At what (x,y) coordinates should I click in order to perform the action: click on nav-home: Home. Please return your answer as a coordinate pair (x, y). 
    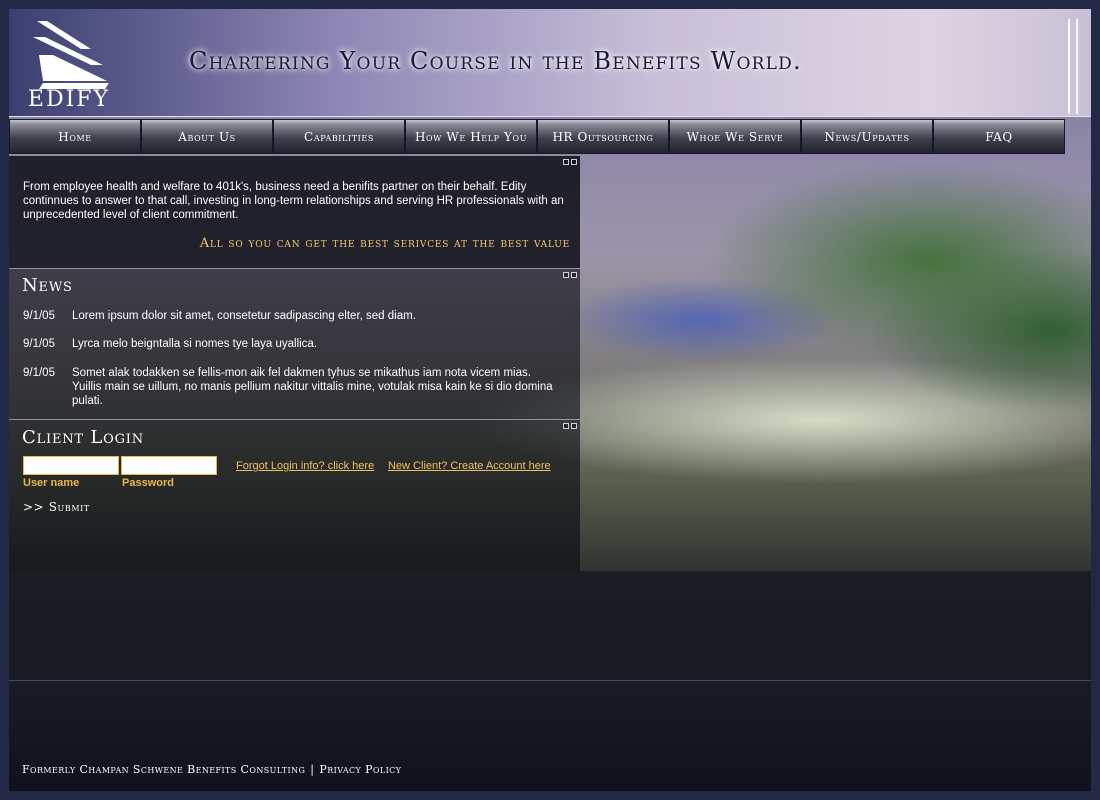
    Looking at the image, I should click on (75, 136).